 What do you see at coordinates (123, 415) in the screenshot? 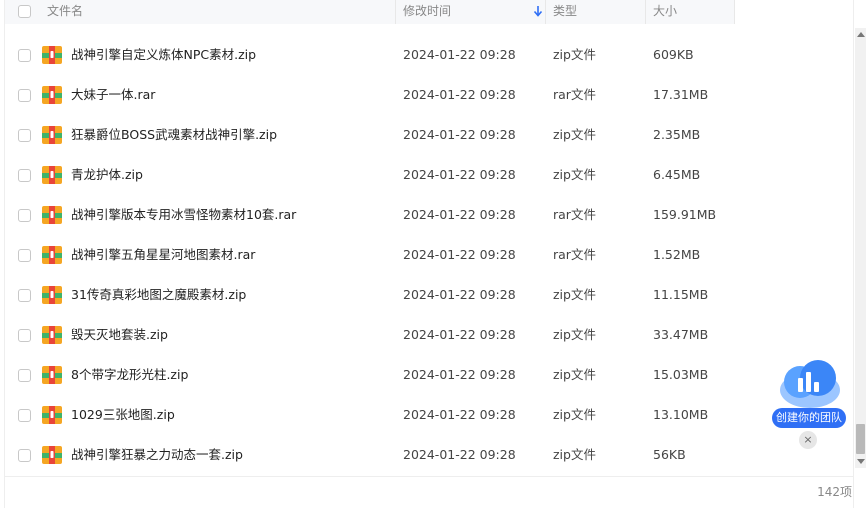
I see `file-name: 1029三张地图.zip` at bounding box center [123, 415].